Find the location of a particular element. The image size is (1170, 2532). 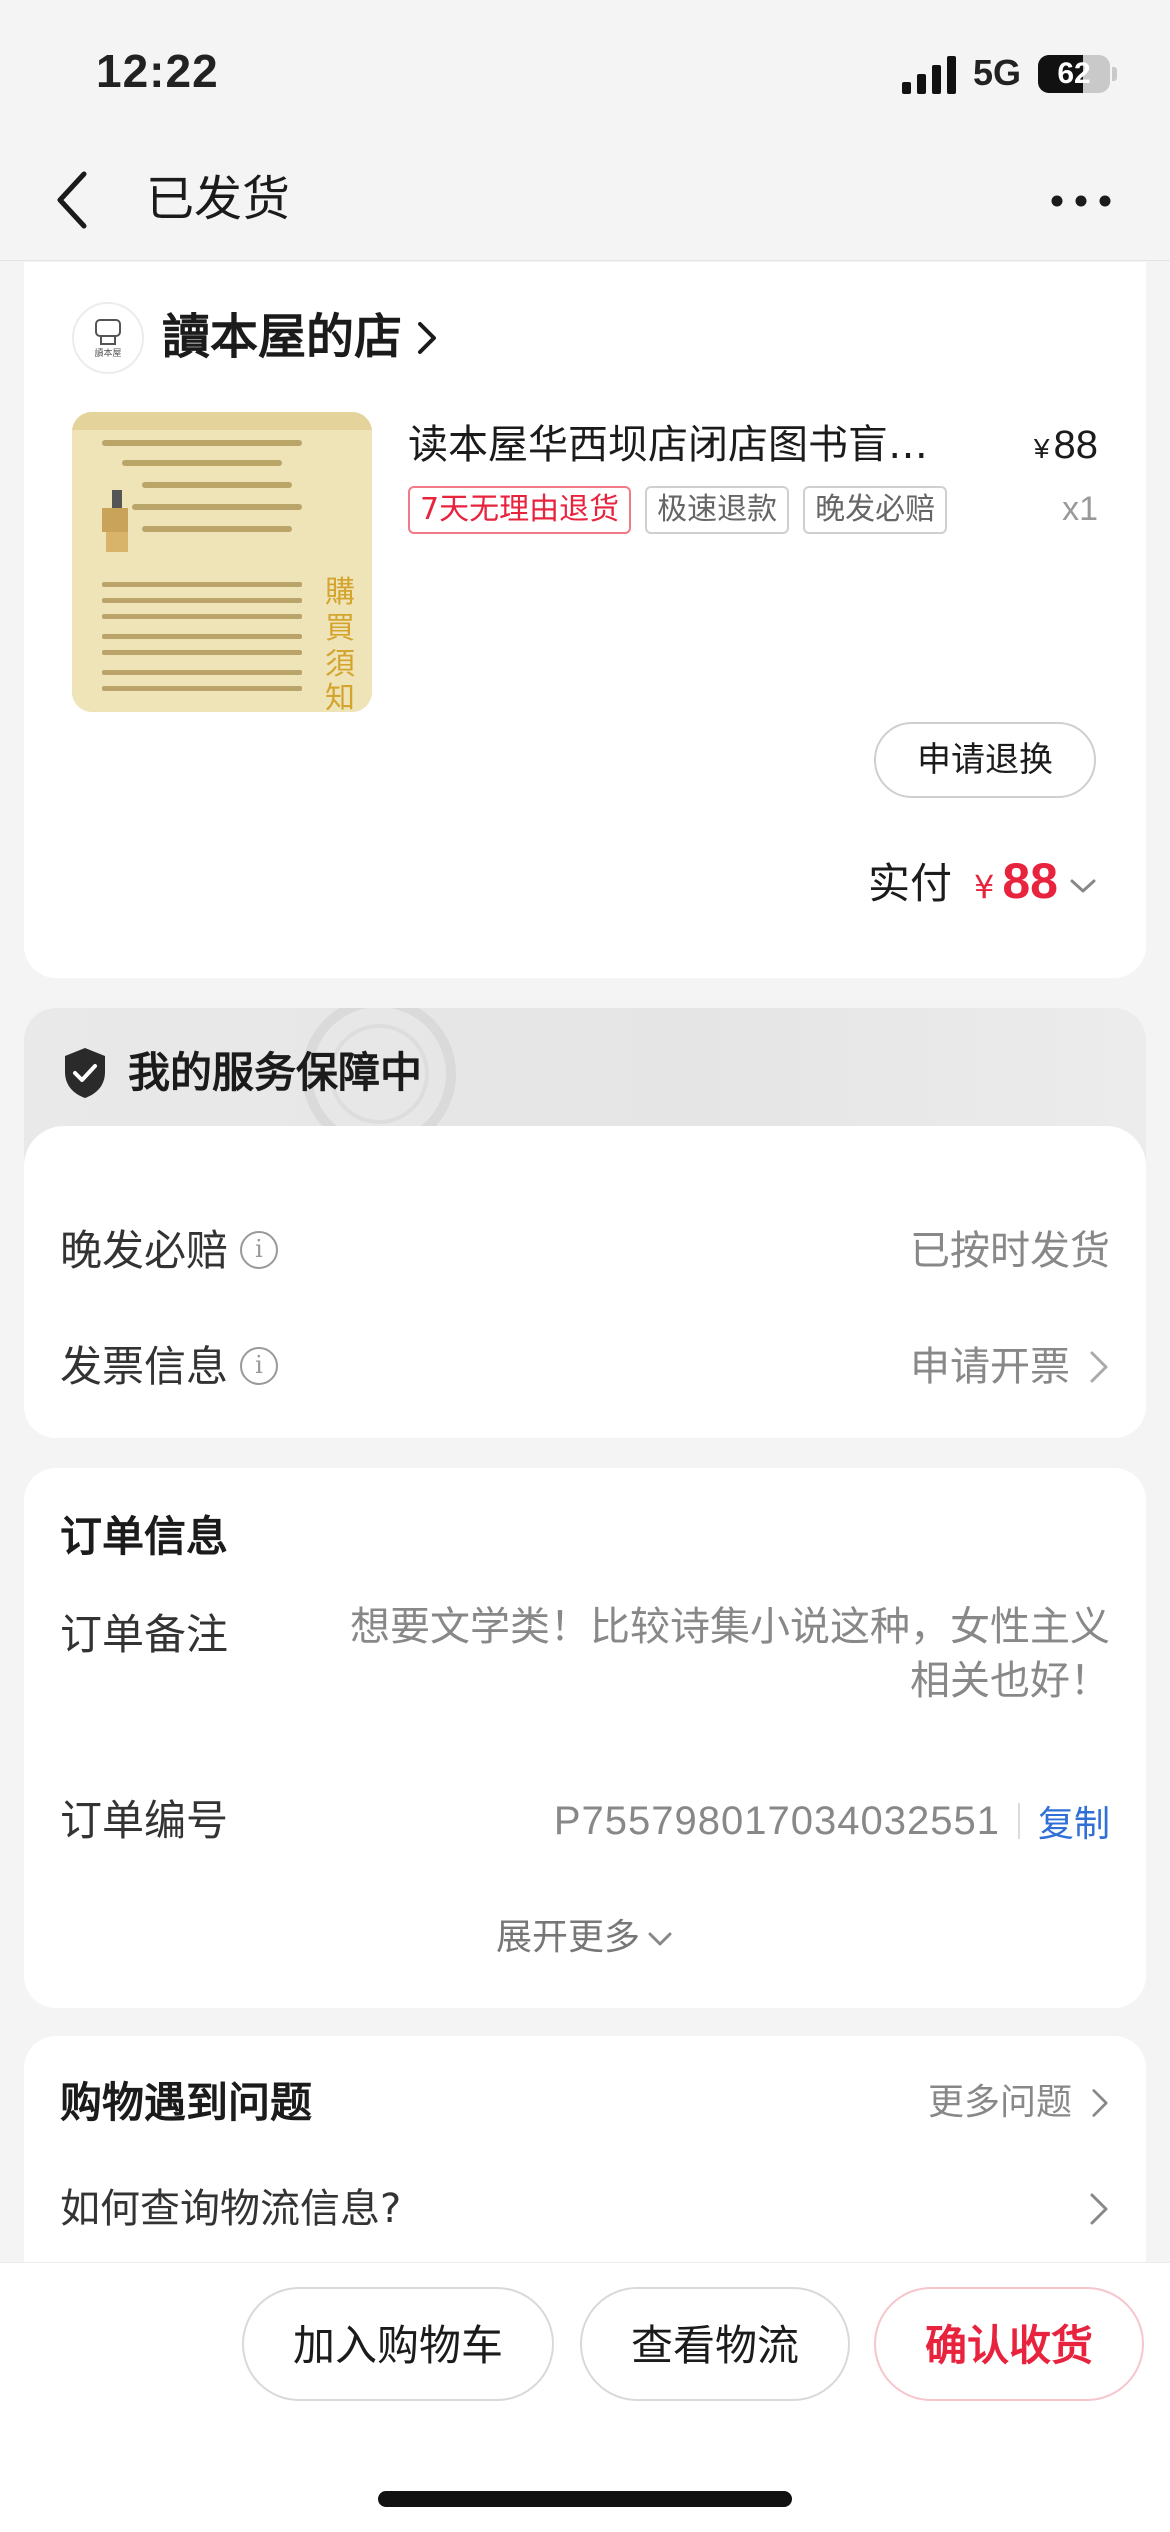

chevron-left-icon is located at coordinates (83, 200).